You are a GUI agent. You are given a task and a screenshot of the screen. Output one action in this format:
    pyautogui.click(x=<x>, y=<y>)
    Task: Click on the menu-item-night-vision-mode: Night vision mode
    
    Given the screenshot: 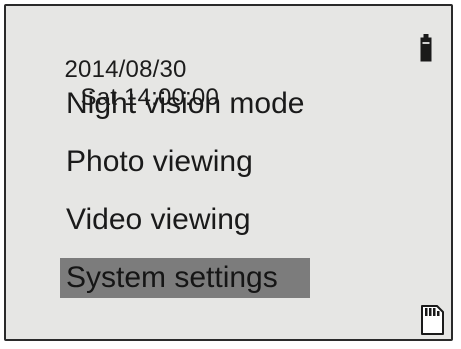 What is the action you would take?
    pyautogui.click(x=185, y=104)
    